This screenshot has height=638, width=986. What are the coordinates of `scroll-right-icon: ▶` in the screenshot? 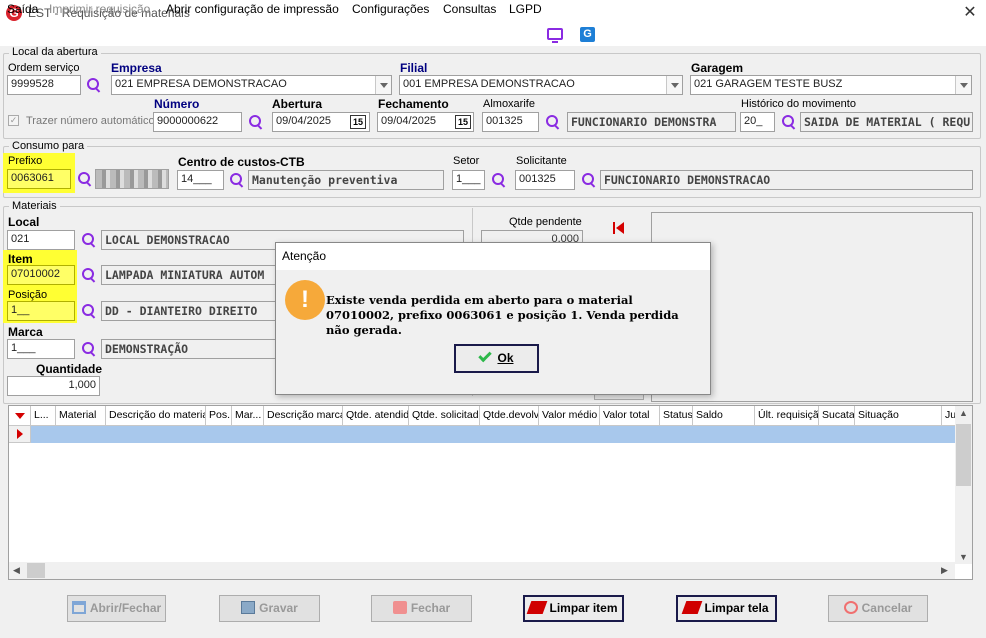 It's located at (944, 570).